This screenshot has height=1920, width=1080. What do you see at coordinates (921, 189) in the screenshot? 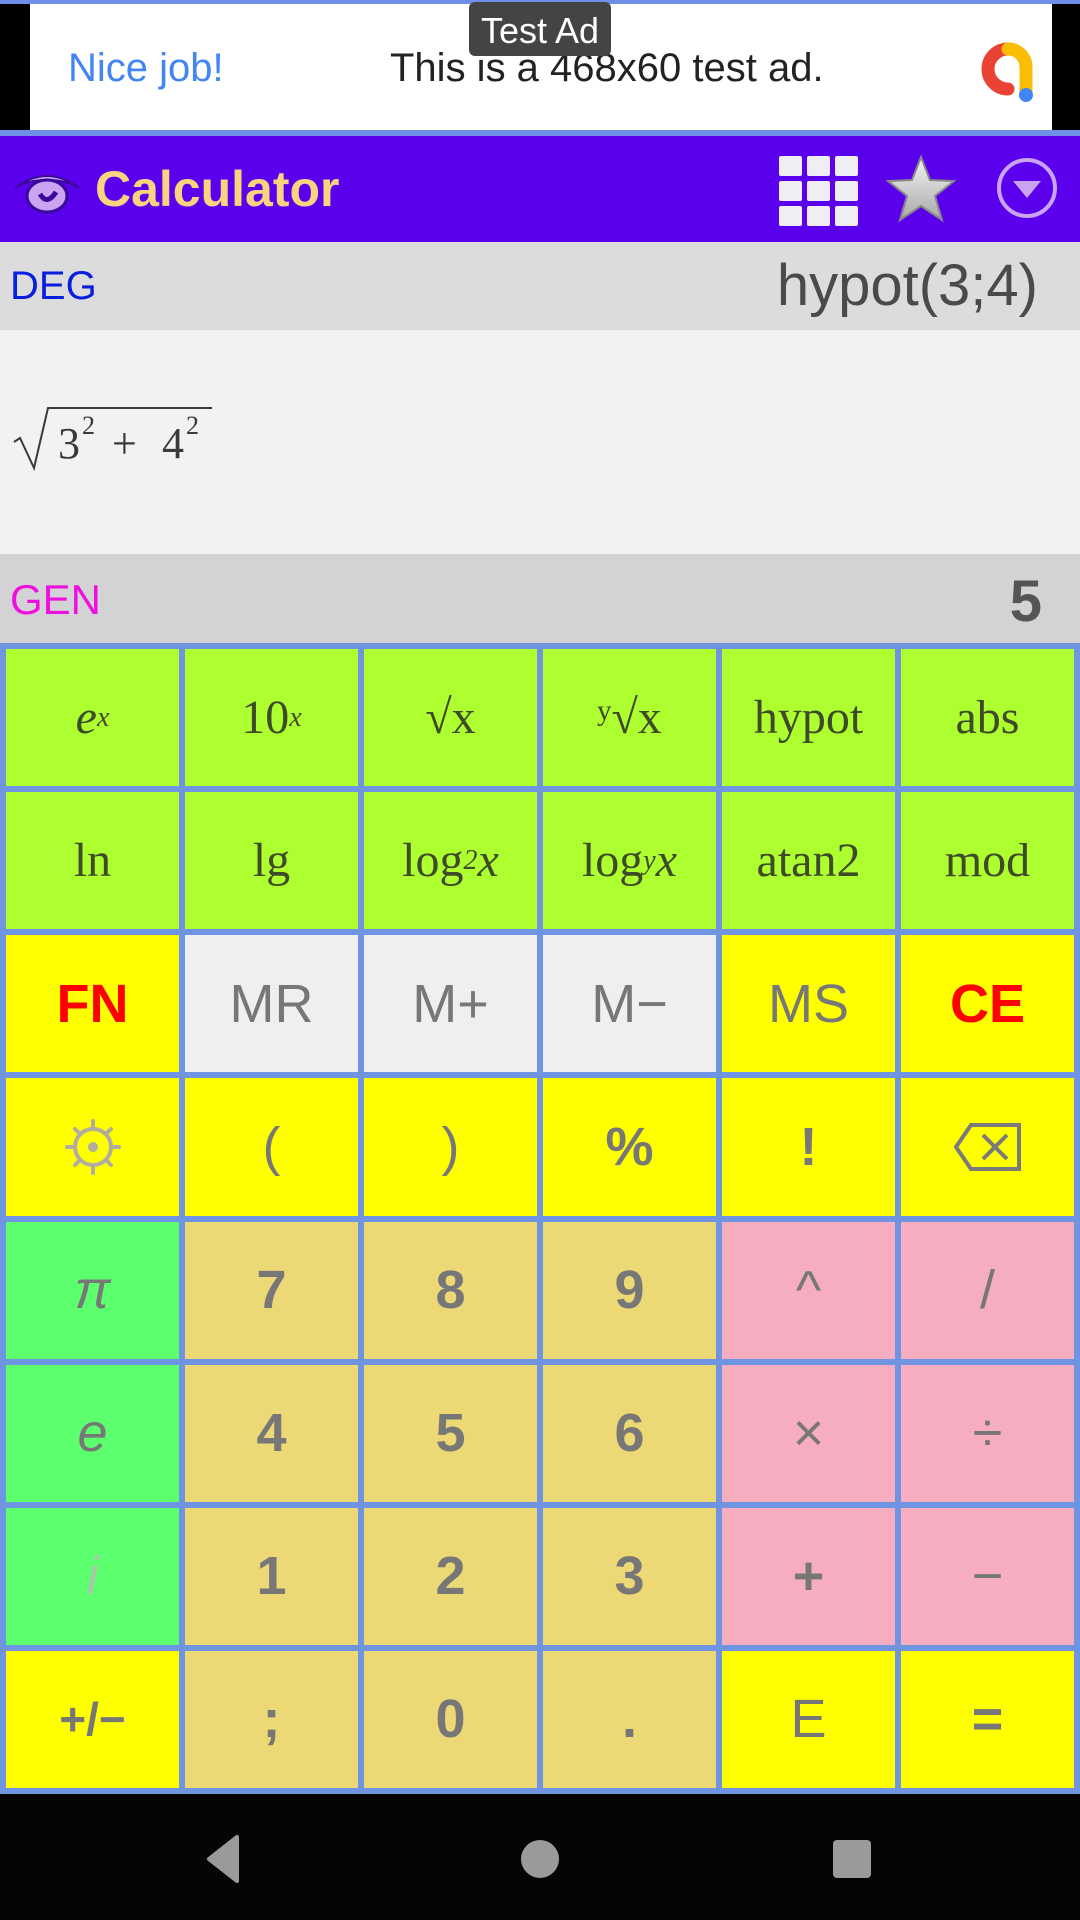
I see `star-icon` at bounding box center [921, 189].